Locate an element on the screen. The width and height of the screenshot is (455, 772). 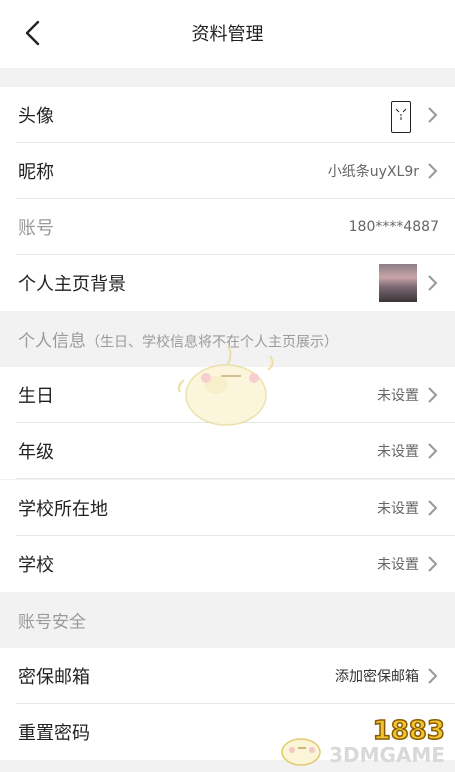
watermark-logo: 1883 3DMGAME is located at coordinates (362, 741).